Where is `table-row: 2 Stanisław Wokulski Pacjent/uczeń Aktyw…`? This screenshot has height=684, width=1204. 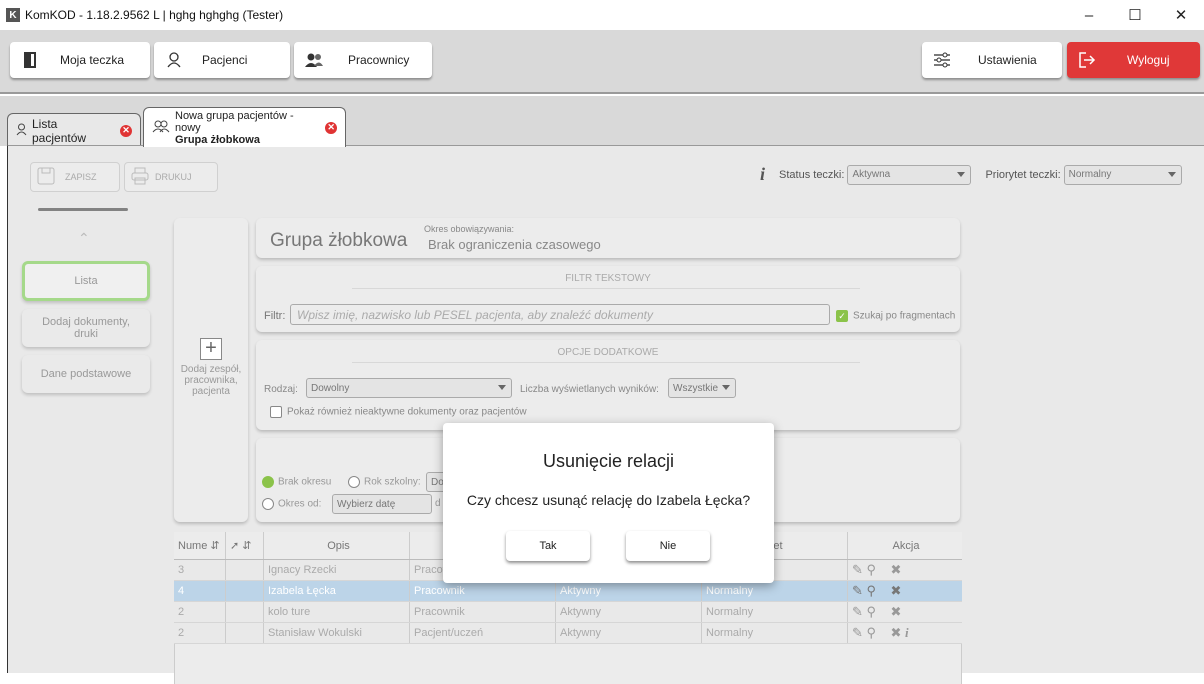 table-row: 2 Stanisław Wokulski Pacjent/uczeń Aktyw… is located at coordinates (568, 633).